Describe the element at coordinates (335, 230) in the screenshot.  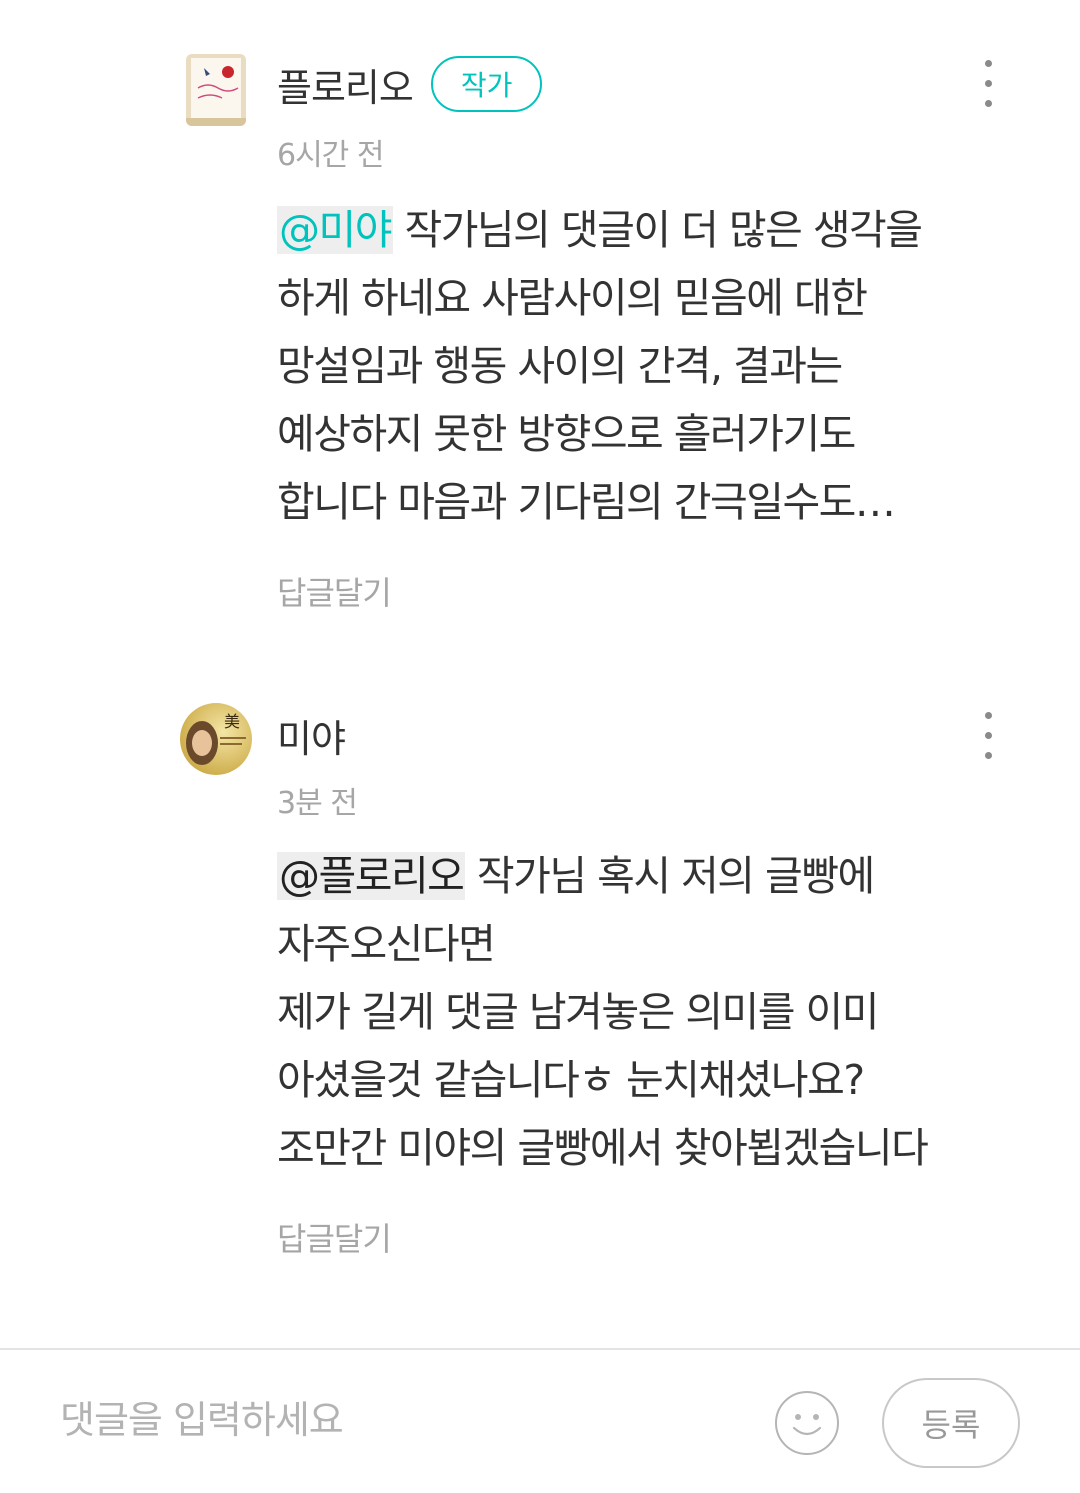
I see `mention-tag: @미야` at that location.